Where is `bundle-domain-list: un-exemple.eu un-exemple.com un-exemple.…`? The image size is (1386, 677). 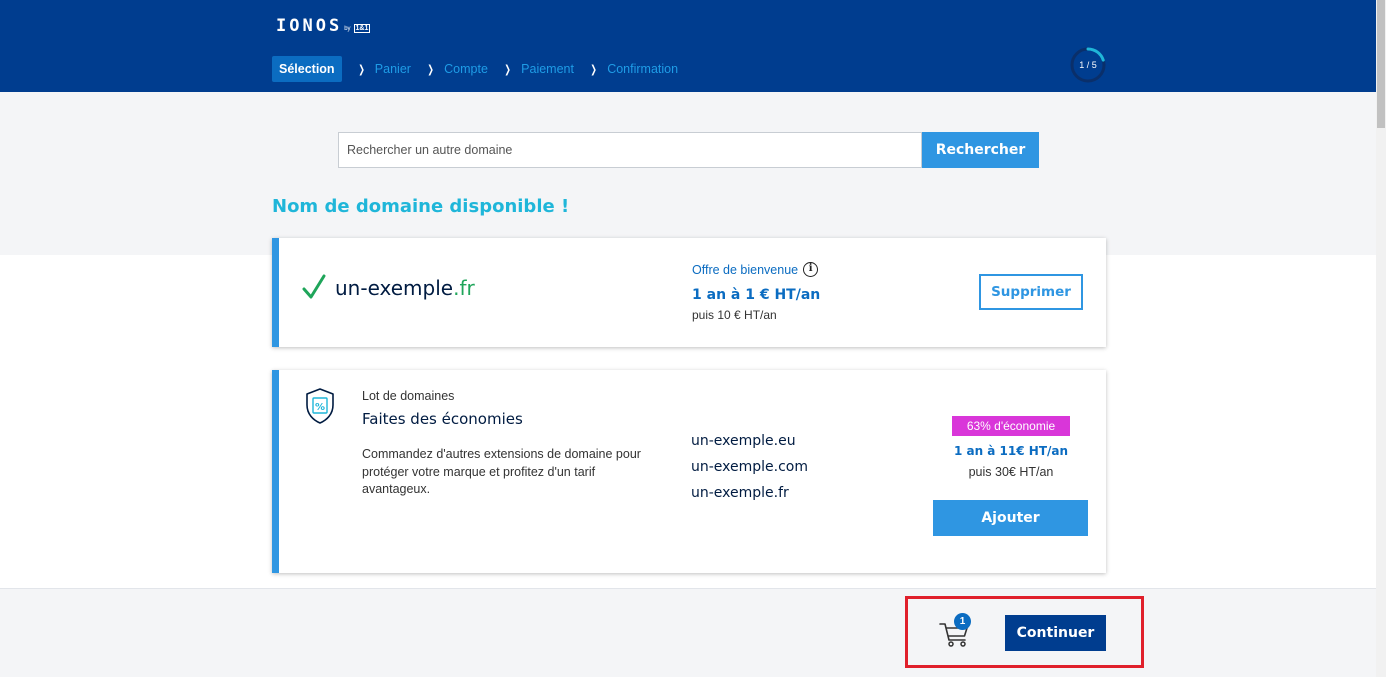 bundle-domain-list: un-exemple.eu un-exemple.com un-exemple.… is located at coordinates (749, 470).